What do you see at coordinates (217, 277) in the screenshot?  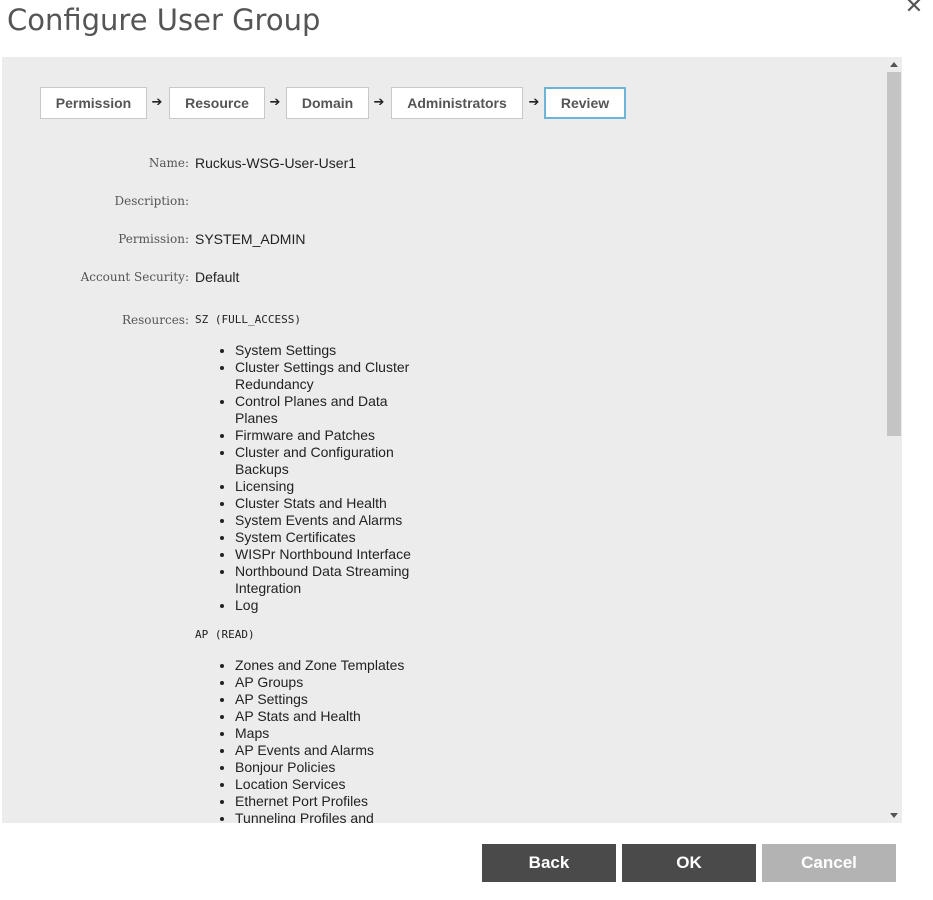 I see `account-security-value: Default` at bounding box center [217, 277].